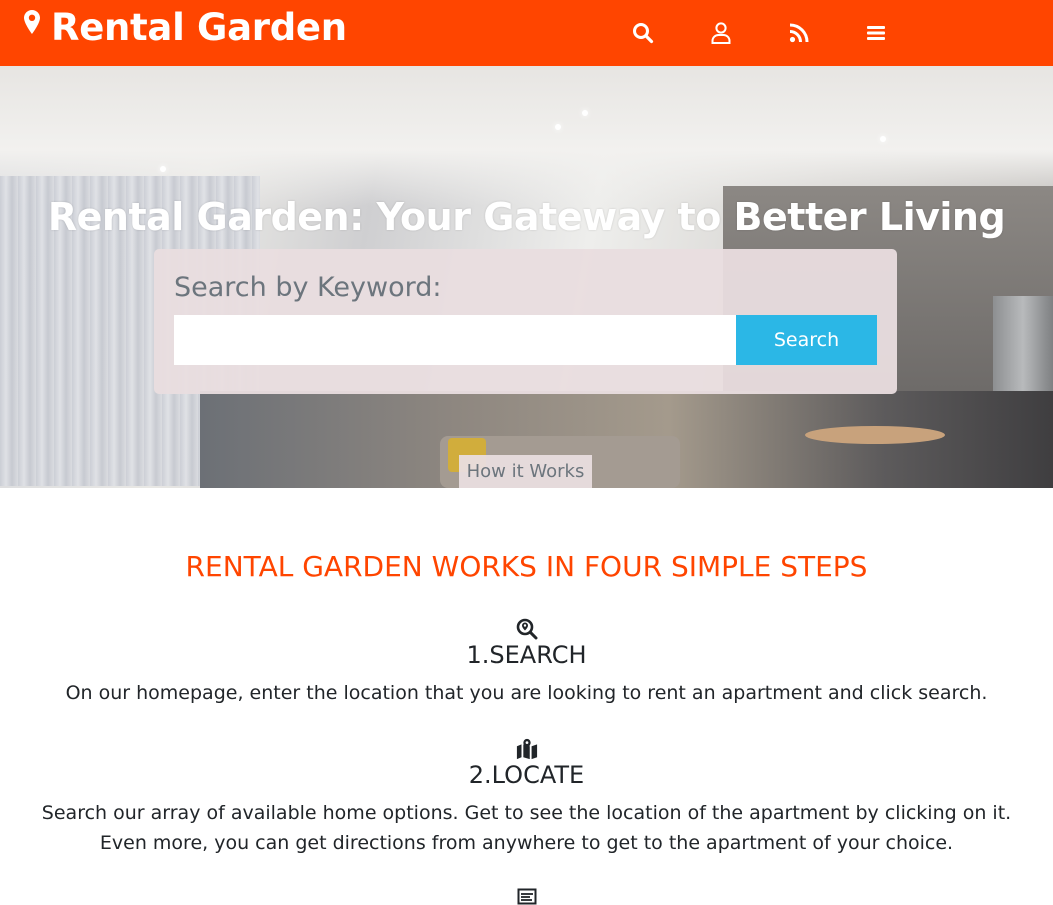  I want to click on steps-heading: RENTAL GARDEN WORKS IN FOUR SIMPLE STEPS, so click(526, 566).